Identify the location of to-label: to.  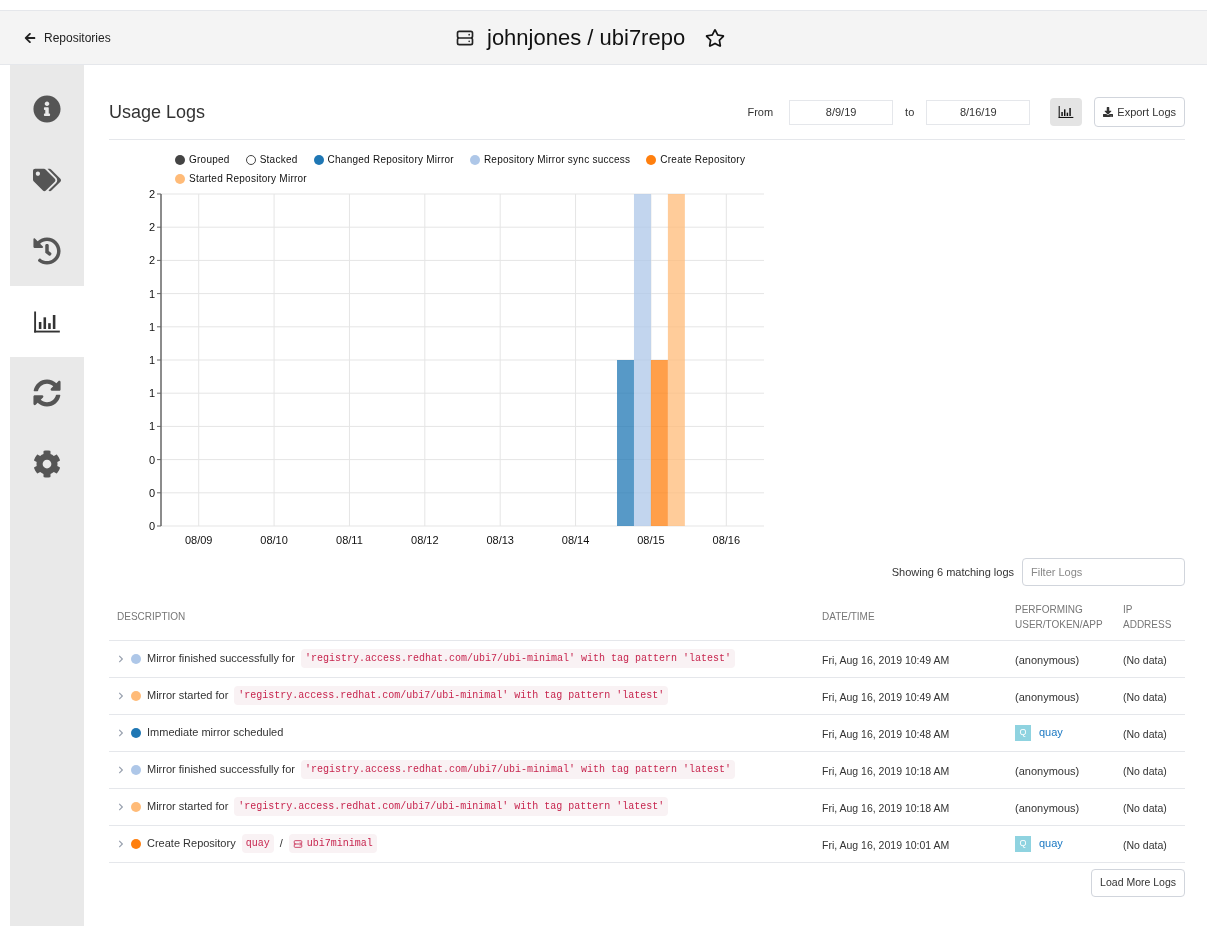
(910, 112).